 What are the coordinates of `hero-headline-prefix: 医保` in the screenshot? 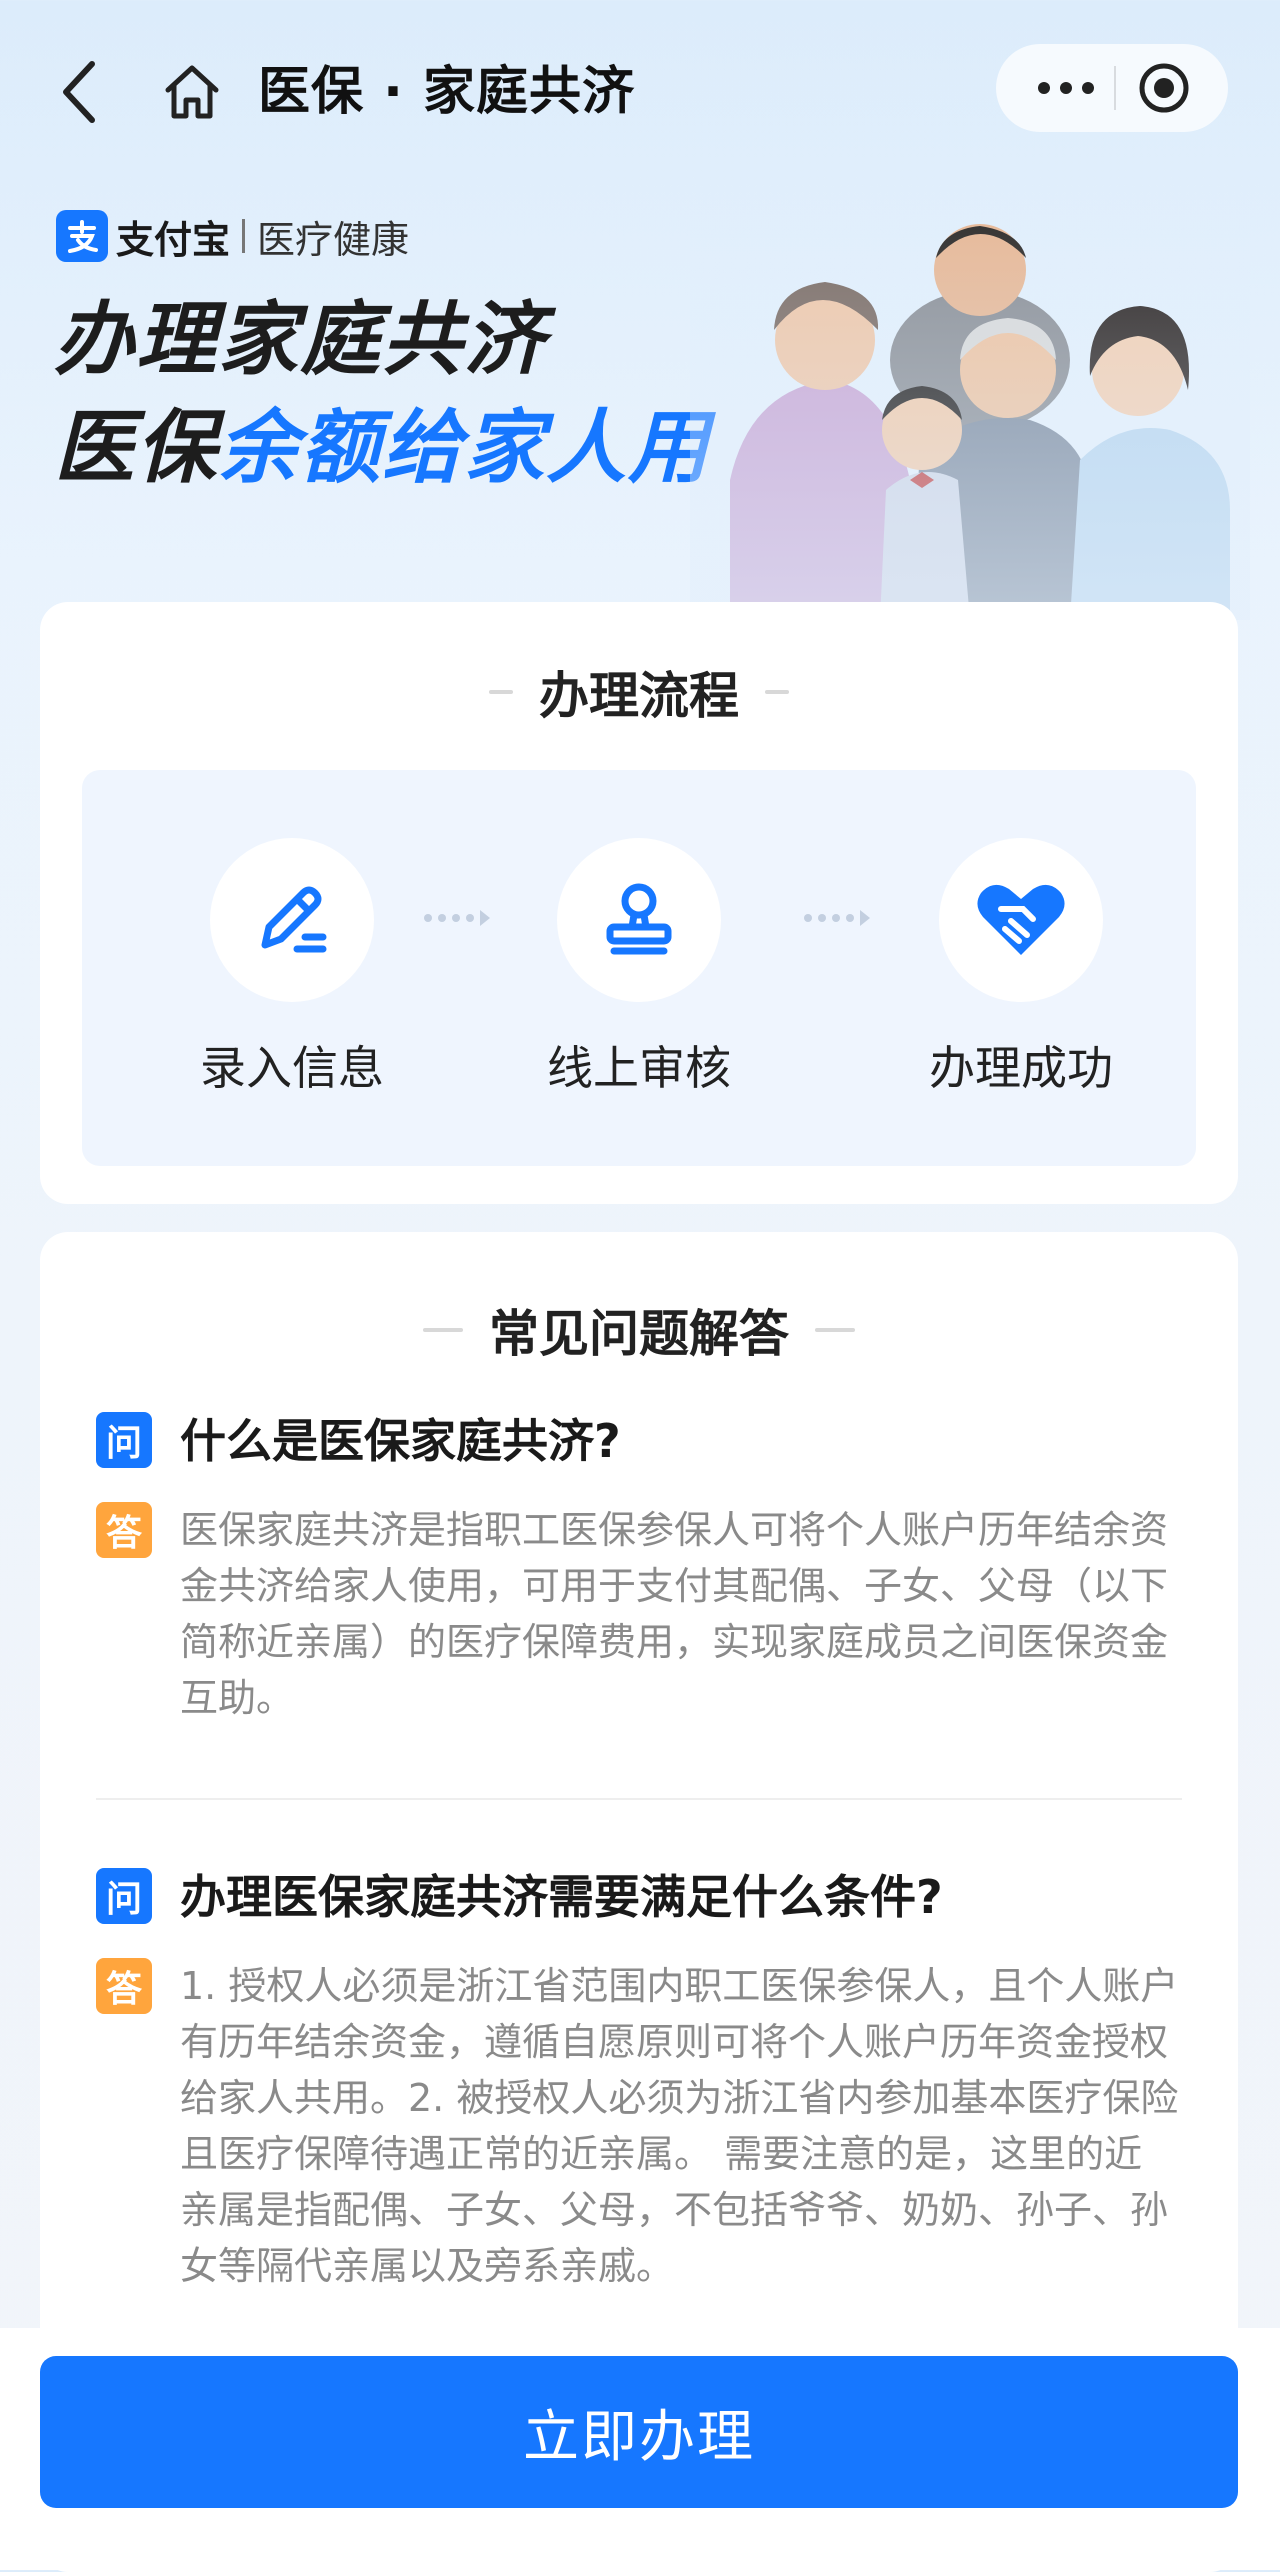 It's located at (136, 447).